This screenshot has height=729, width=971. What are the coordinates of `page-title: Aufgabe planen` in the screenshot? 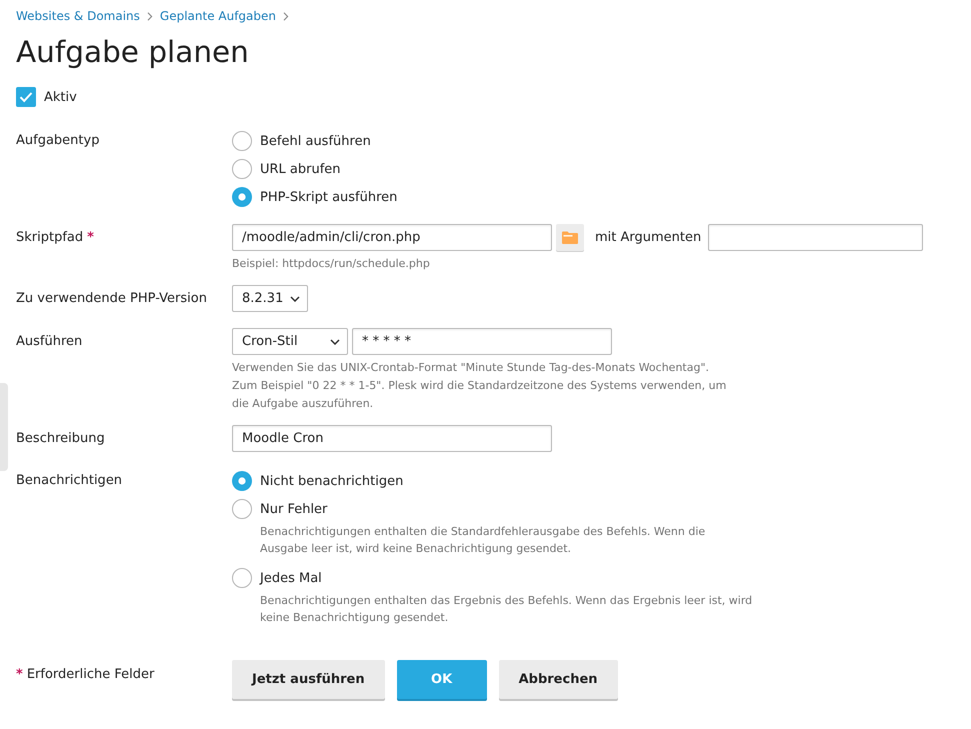 It's located at (132, 52).